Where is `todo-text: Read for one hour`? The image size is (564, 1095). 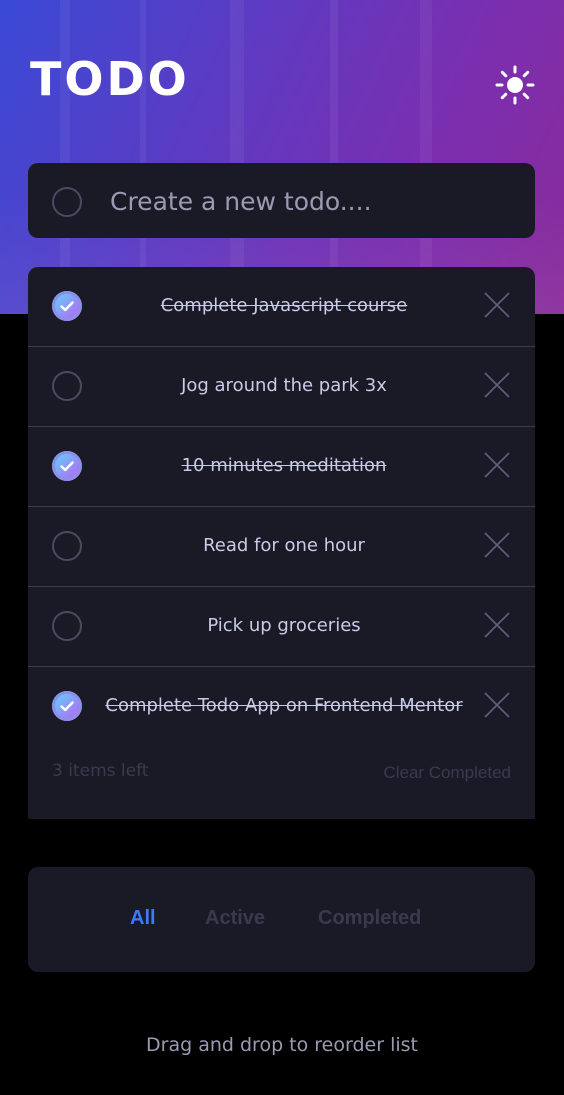
todo-text: Read for one hour is located at coordinates (284, 545).